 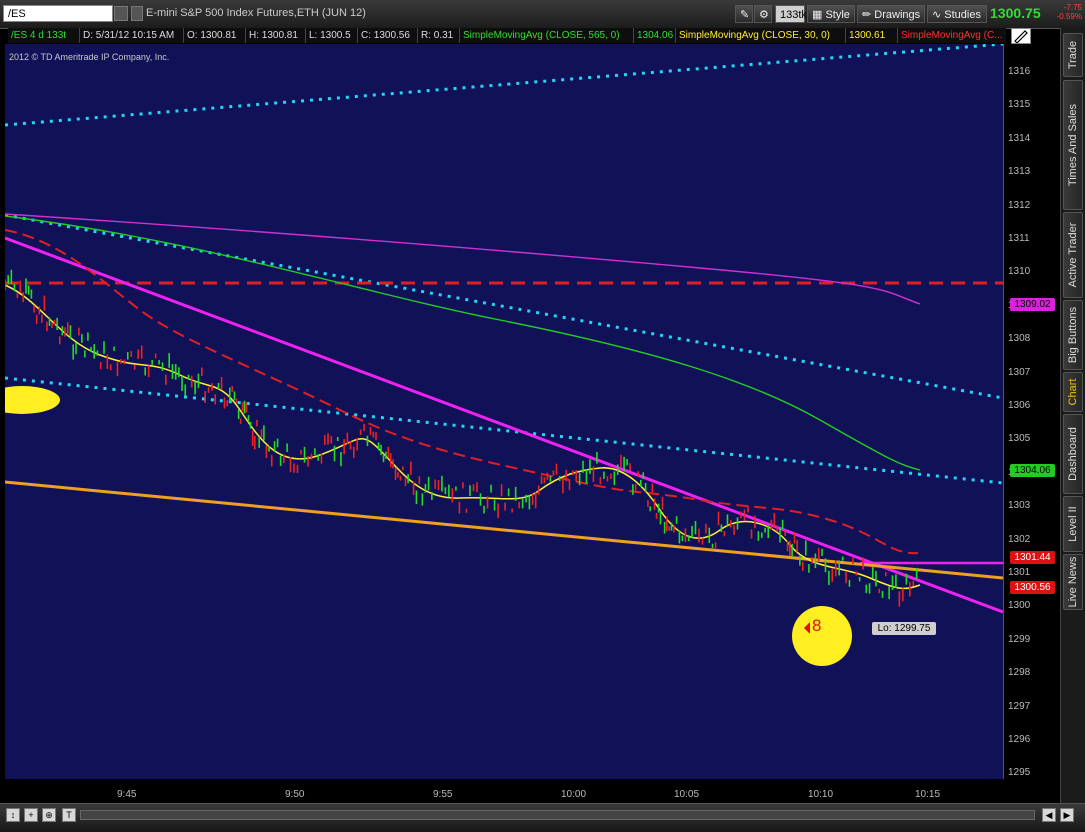 What do you see at coordinates (872, 35) in the screenshot?
I see `sma-30-value: 1300.61` at bounding box center [872, 35].